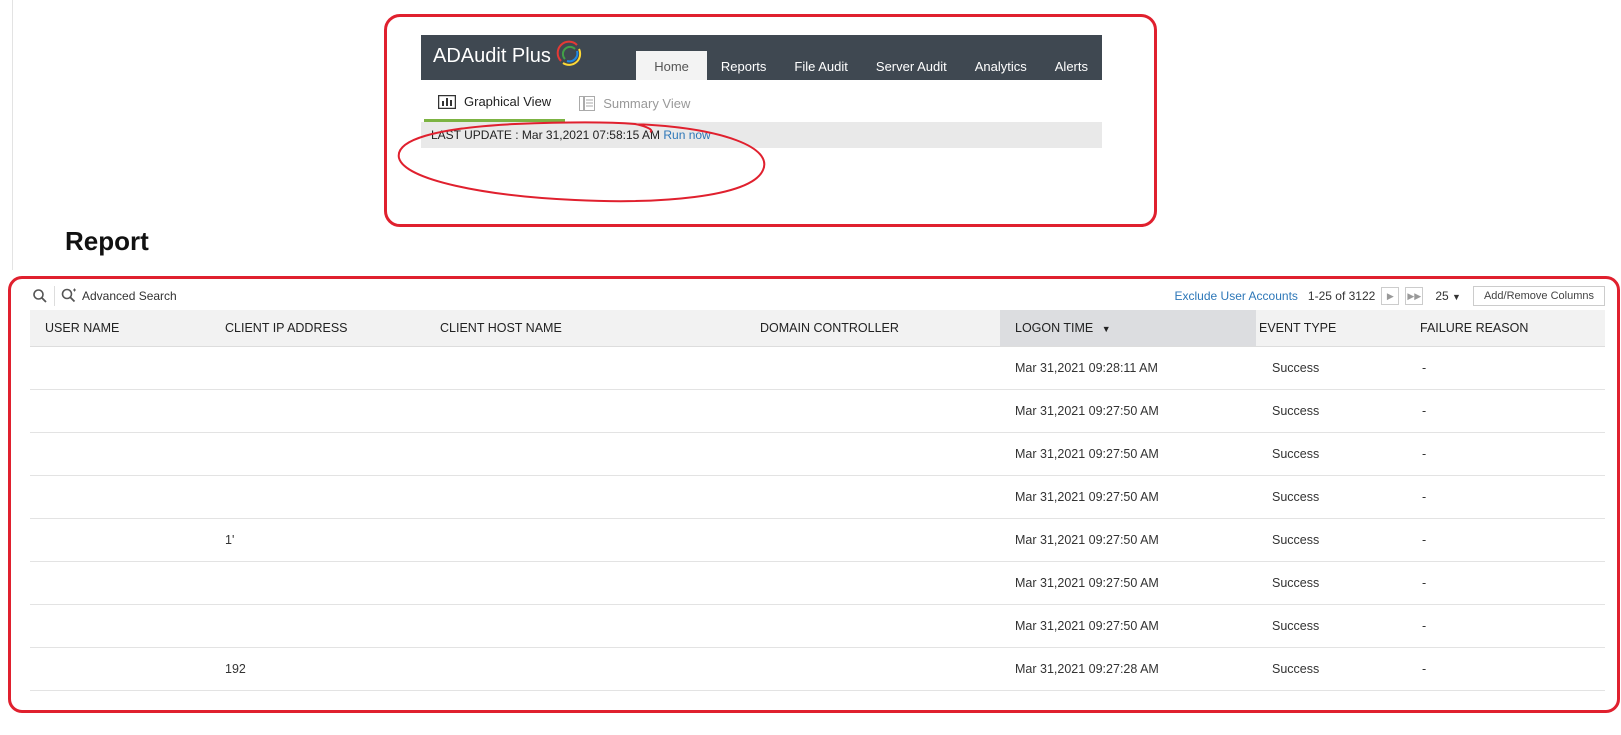  What do you see at coordinates (1106, 329) in the screenshot?
I see `sort-desc-icon: ▼` at bounding box center [1106, 329].